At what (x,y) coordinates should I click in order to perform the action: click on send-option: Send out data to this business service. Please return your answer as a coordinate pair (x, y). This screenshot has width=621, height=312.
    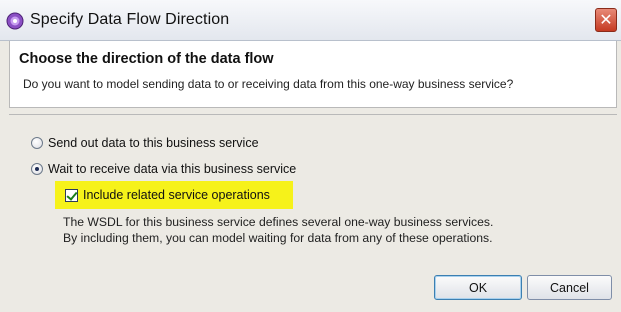
    Looking at the image, I should click on (145, 143).